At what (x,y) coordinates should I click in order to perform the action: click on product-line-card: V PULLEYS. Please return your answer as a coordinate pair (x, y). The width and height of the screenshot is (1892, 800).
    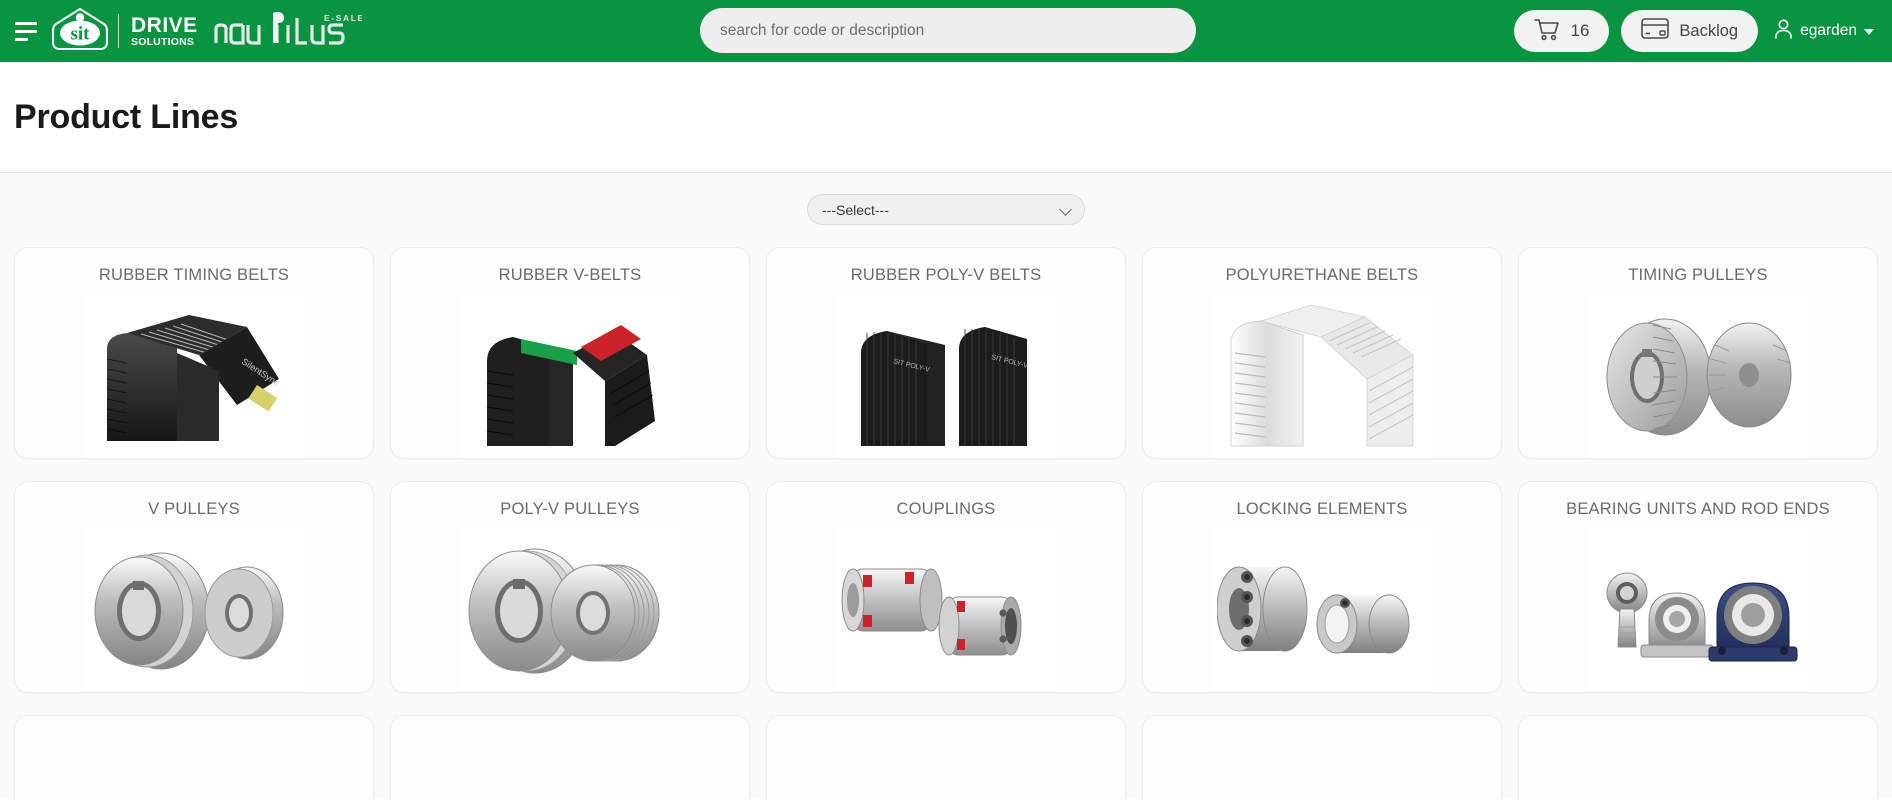
    Looking at the image, I should click on (194, 587).